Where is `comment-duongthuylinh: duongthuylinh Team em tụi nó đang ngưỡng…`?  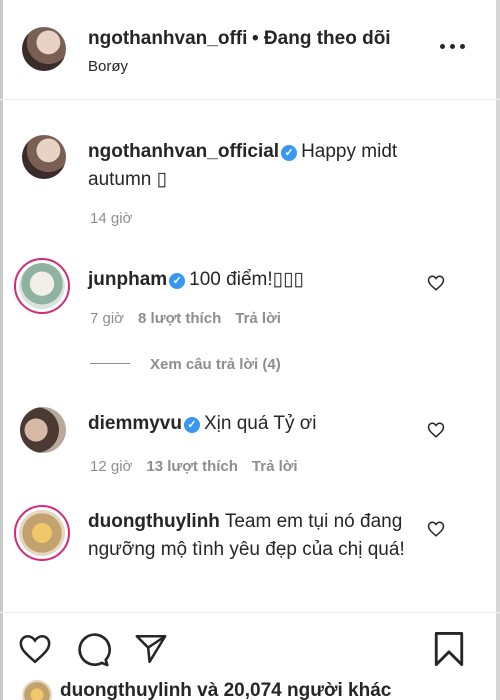 comment-duongthuylinh: duongthuylinh Team em tụi nó đang ngưỡng… is located at coordinates (248, 536).